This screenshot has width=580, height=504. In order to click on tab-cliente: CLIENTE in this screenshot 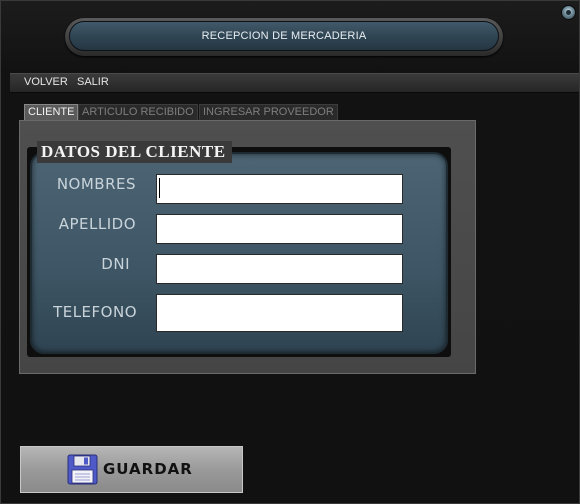, I will do `click(51, 112)`.